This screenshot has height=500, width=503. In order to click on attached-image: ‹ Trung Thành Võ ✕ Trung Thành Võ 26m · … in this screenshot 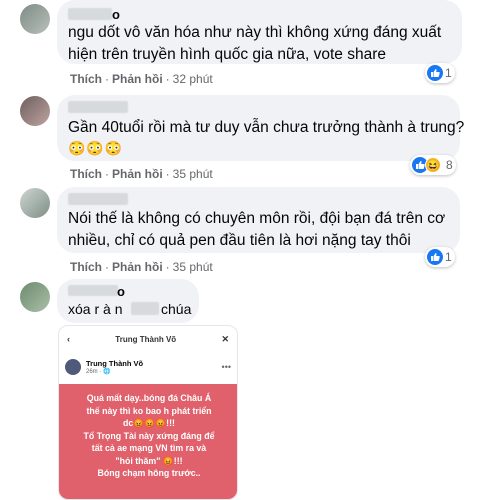, I will do `click(148, 412)`.